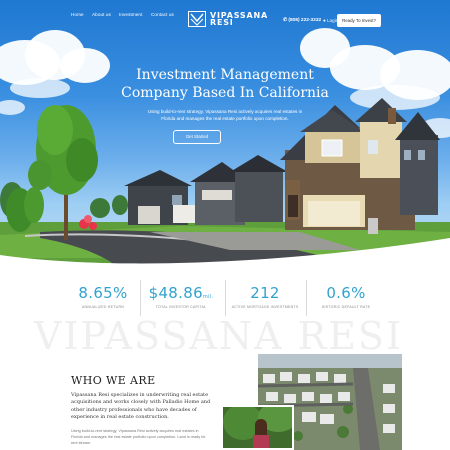  I want to click on stat-suffix: mil., so click(208, 297).